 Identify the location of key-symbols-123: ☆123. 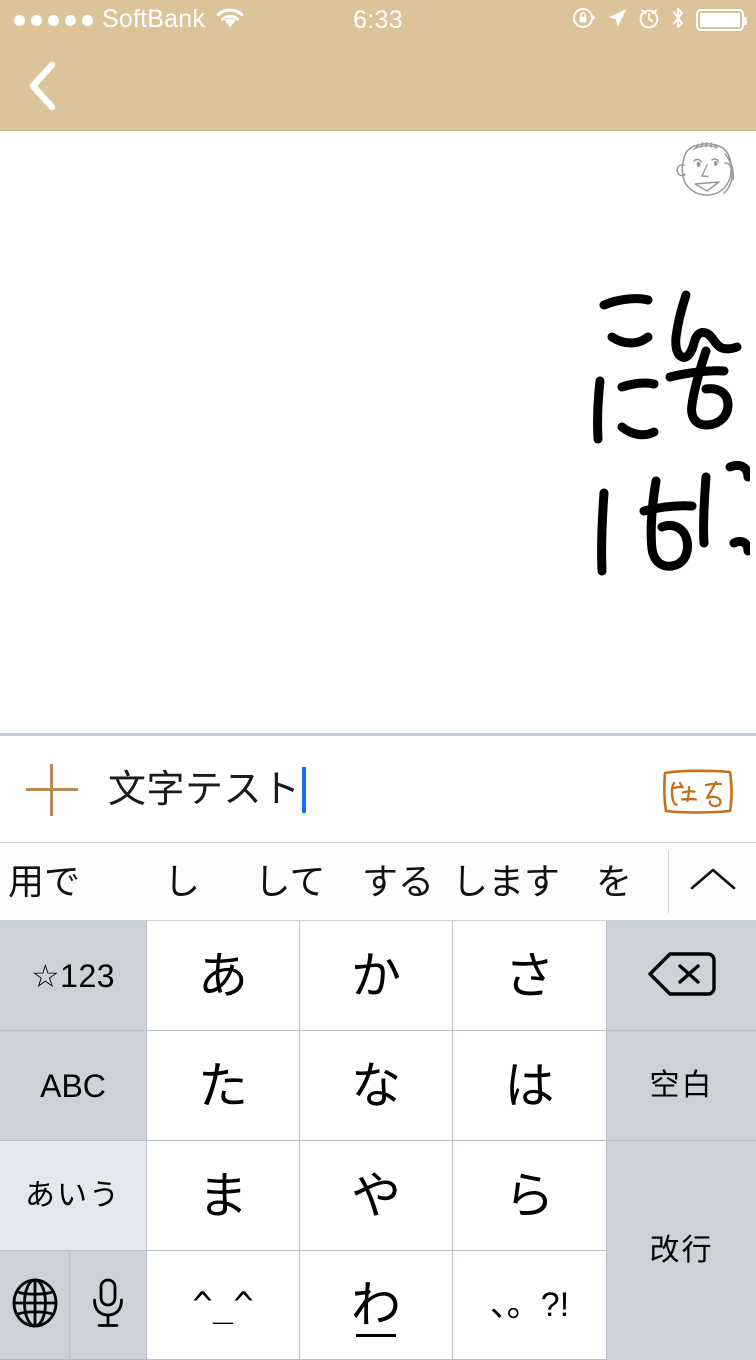
(73, 976).